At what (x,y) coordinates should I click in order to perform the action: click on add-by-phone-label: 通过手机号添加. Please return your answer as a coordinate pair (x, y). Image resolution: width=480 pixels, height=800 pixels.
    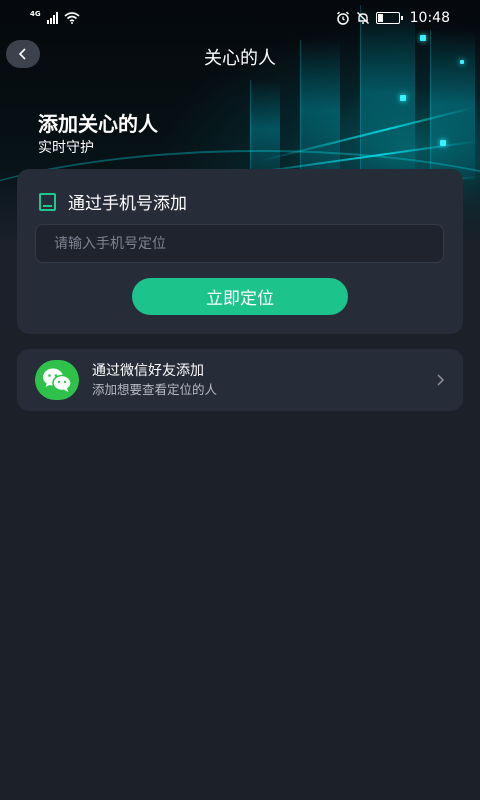
    Looking at the image, I should click on (127, 204).